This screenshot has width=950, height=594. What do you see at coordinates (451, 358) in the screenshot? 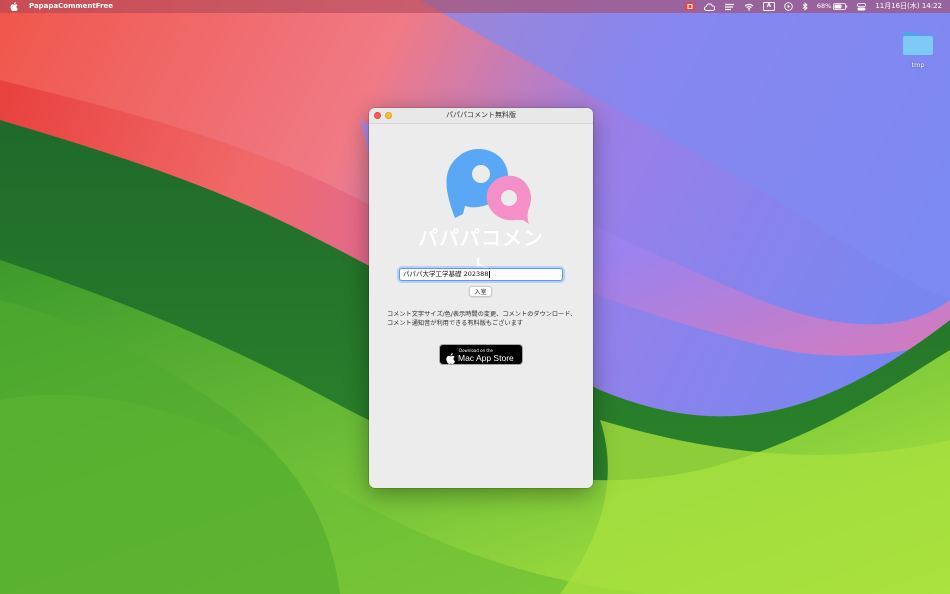
I see `apple-logo-icon` at bounding box center [451, 358].